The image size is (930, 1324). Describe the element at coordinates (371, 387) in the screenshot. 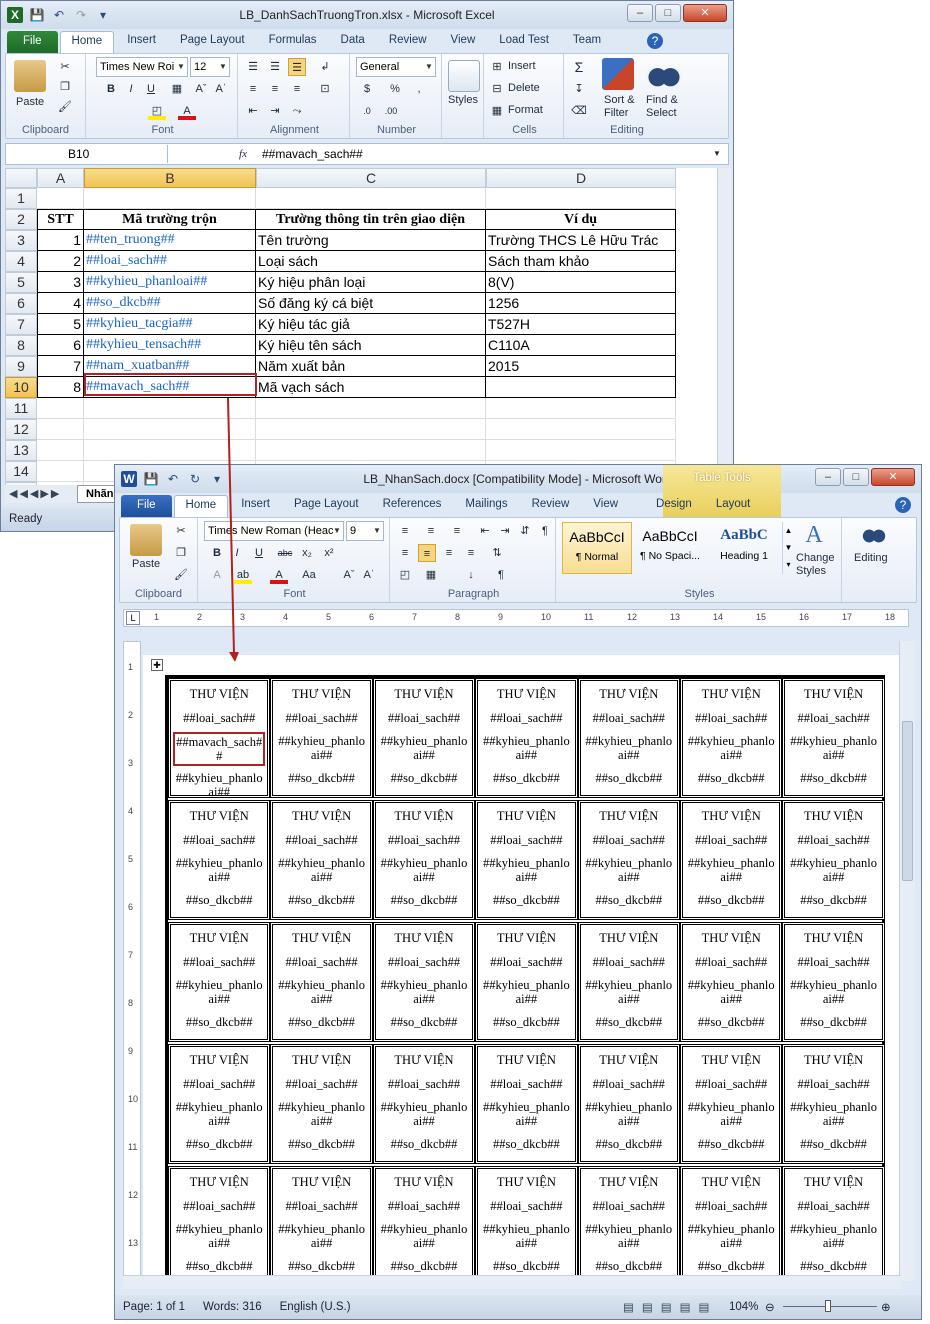

I see `table-cell: Mã vạch sách` at that location.